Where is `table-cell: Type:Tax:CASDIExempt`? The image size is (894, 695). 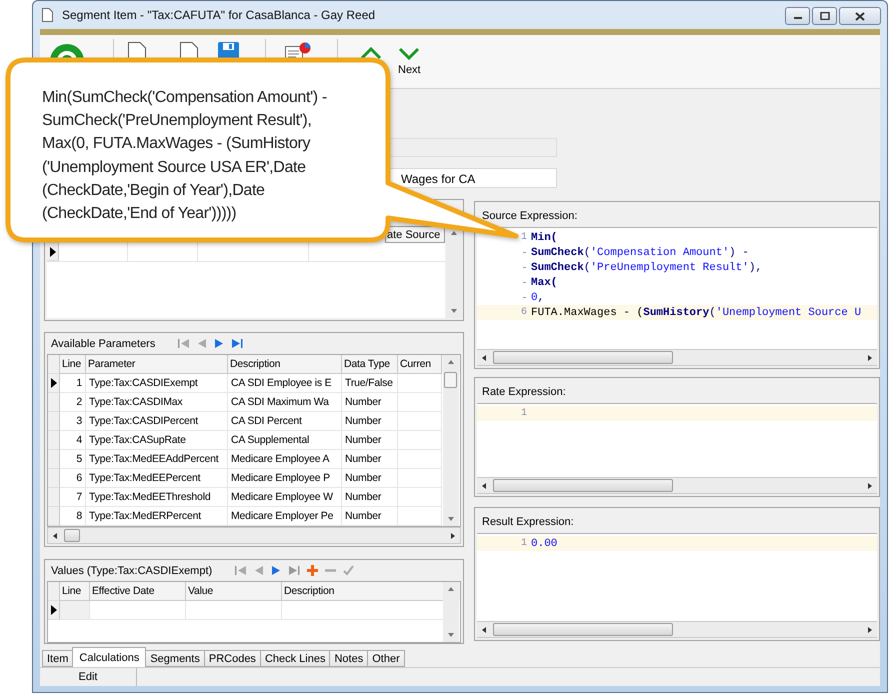 table-cell: Type:Tax:CASDIExempt is located at coordinates (157, 383).